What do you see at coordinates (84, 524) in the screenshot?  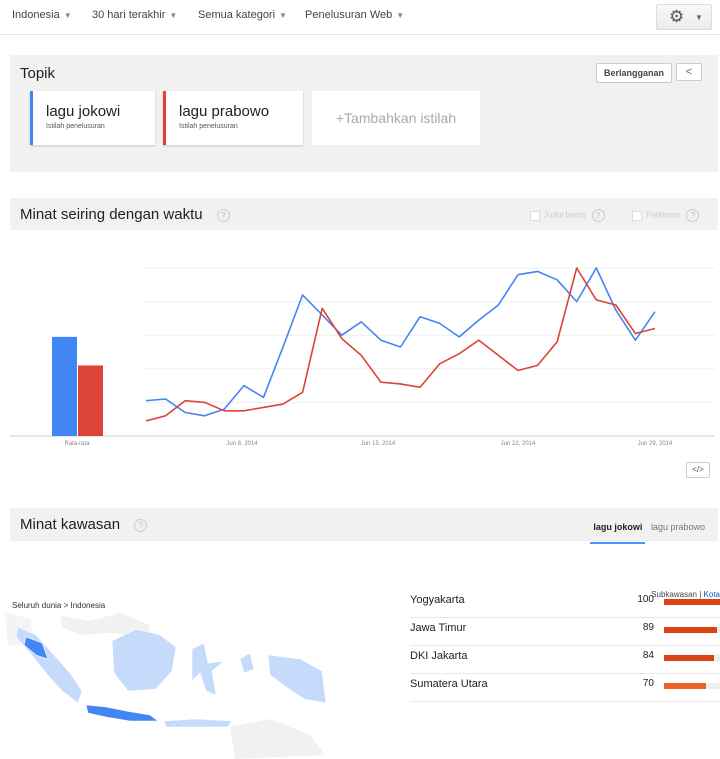 I see `region-title: Minat kawasan ?` at bounding box center [84, 524].